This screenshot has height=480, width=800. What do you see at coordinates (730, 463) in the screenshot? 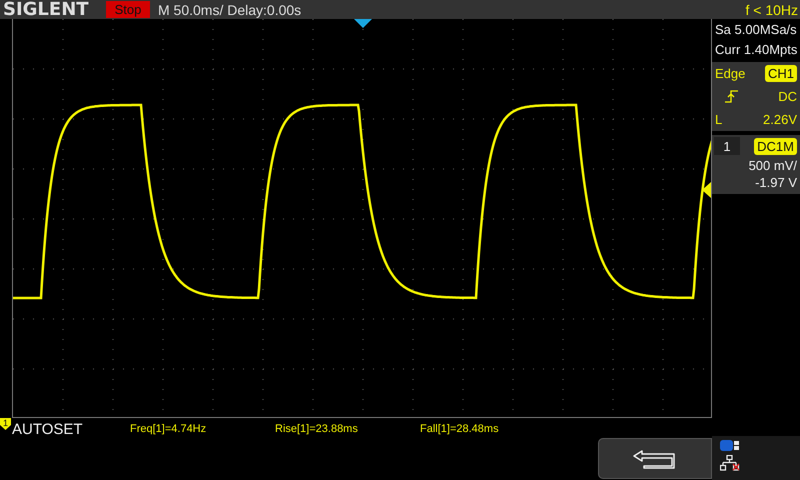
I see `network-icon` at bounding box center [730, 463].